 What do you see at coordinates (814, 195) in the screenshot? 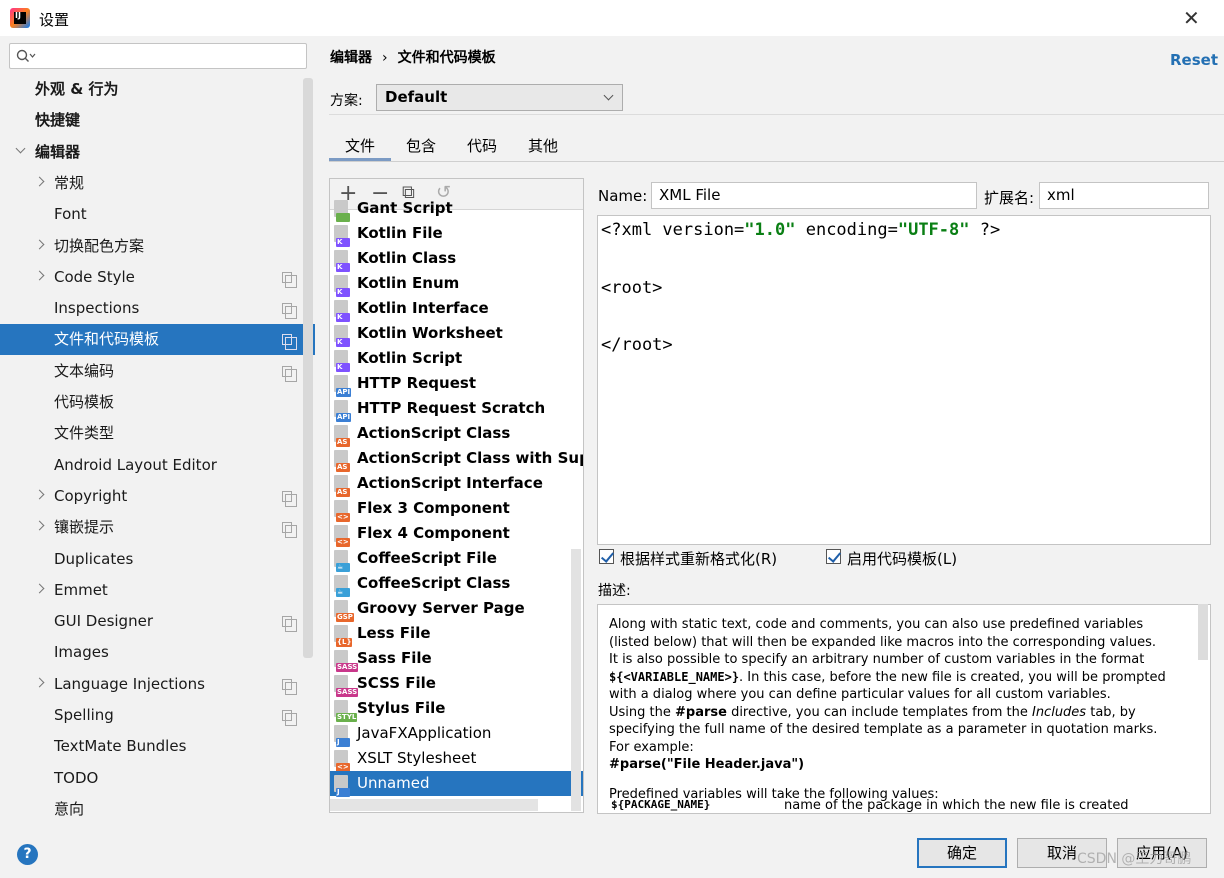
I see `name-field: XML File` at bounding box center [814, 195].